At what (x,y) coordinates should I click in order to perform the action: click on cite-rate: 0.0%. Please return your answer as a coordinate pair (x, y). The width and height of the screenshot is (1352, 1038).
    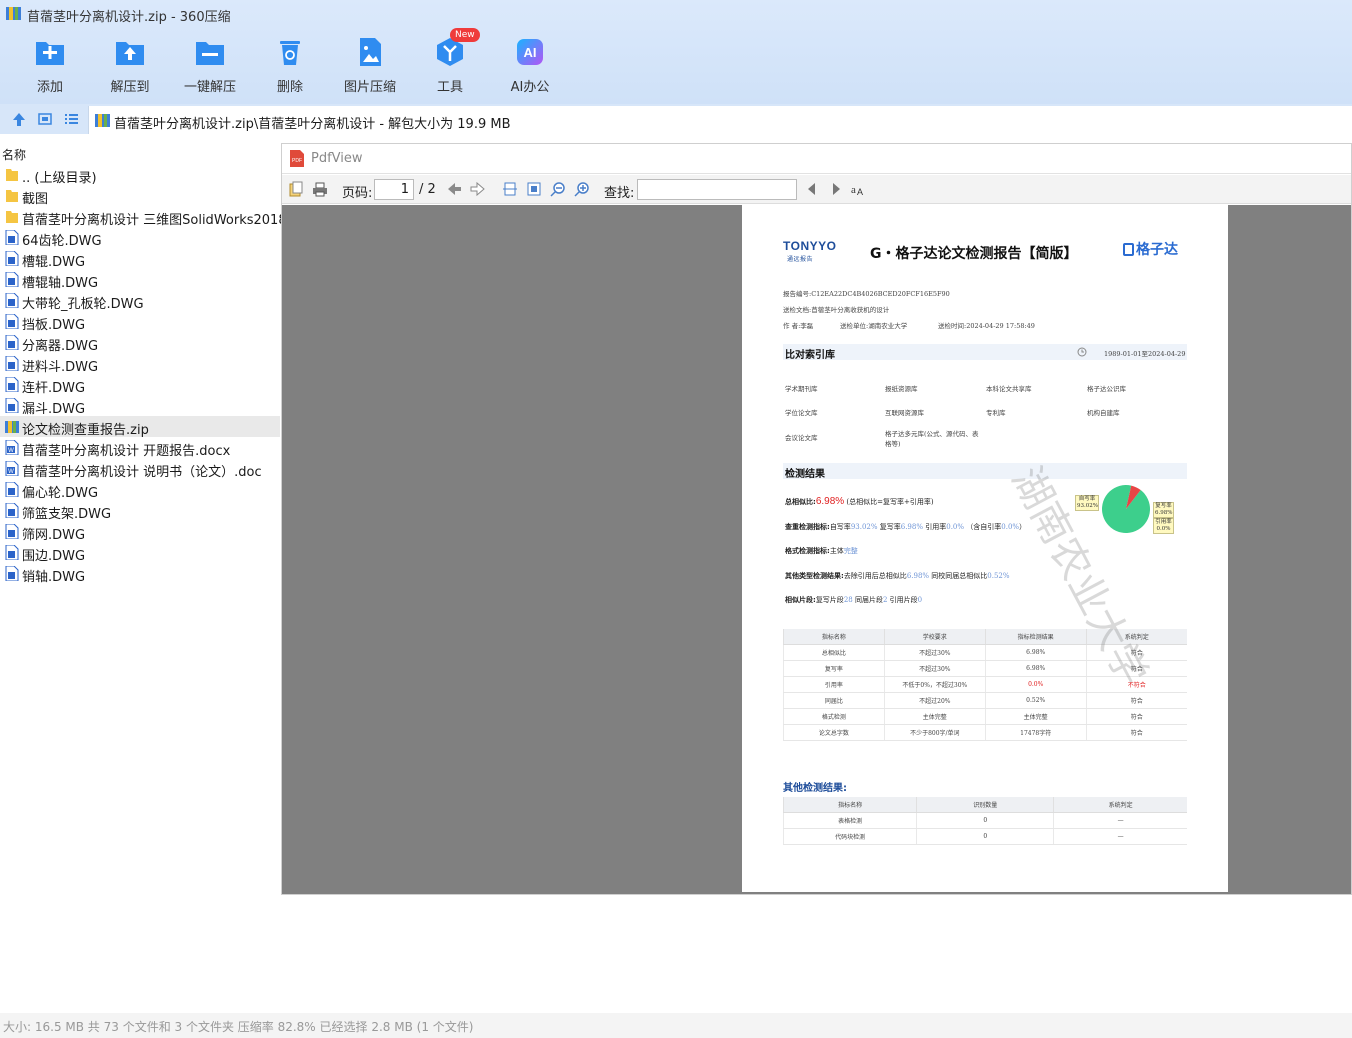
    Looking at the image, I should click on (955, 527).